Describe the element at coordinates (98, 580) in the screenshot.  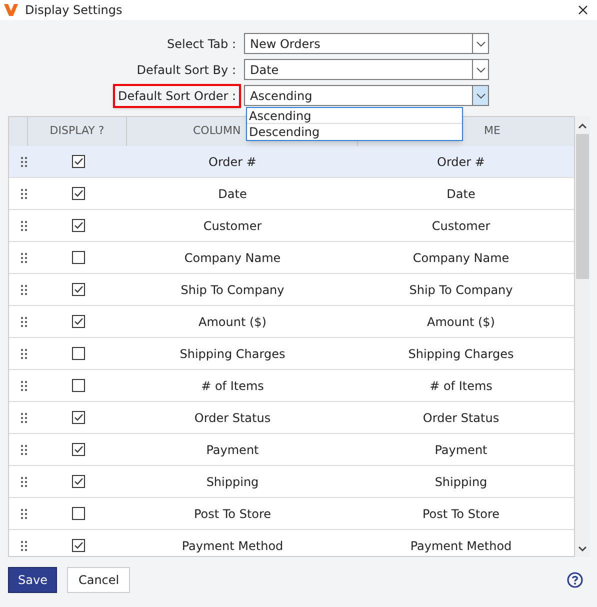
I see `cancel-button: Cancel` at that location.